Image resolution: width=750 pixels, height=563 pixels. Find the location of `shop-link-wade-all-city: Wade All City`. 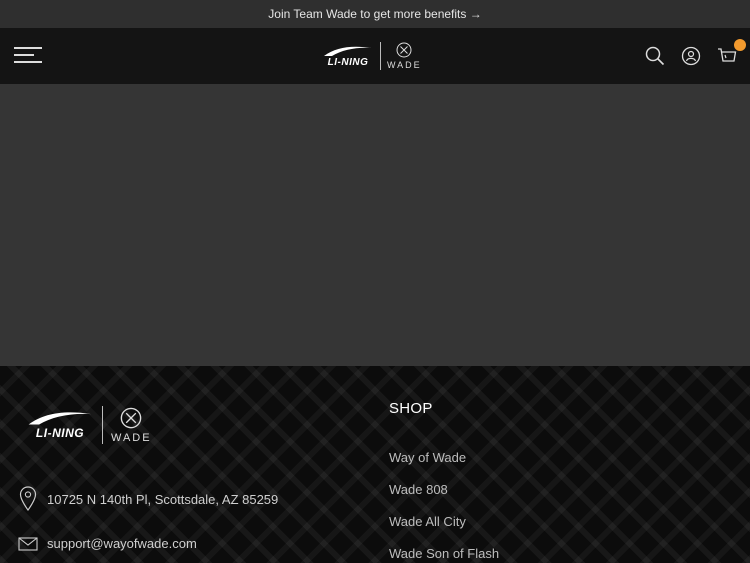

shop-link-wade-all-city: Wade All City is located at coordinates (444, 530).